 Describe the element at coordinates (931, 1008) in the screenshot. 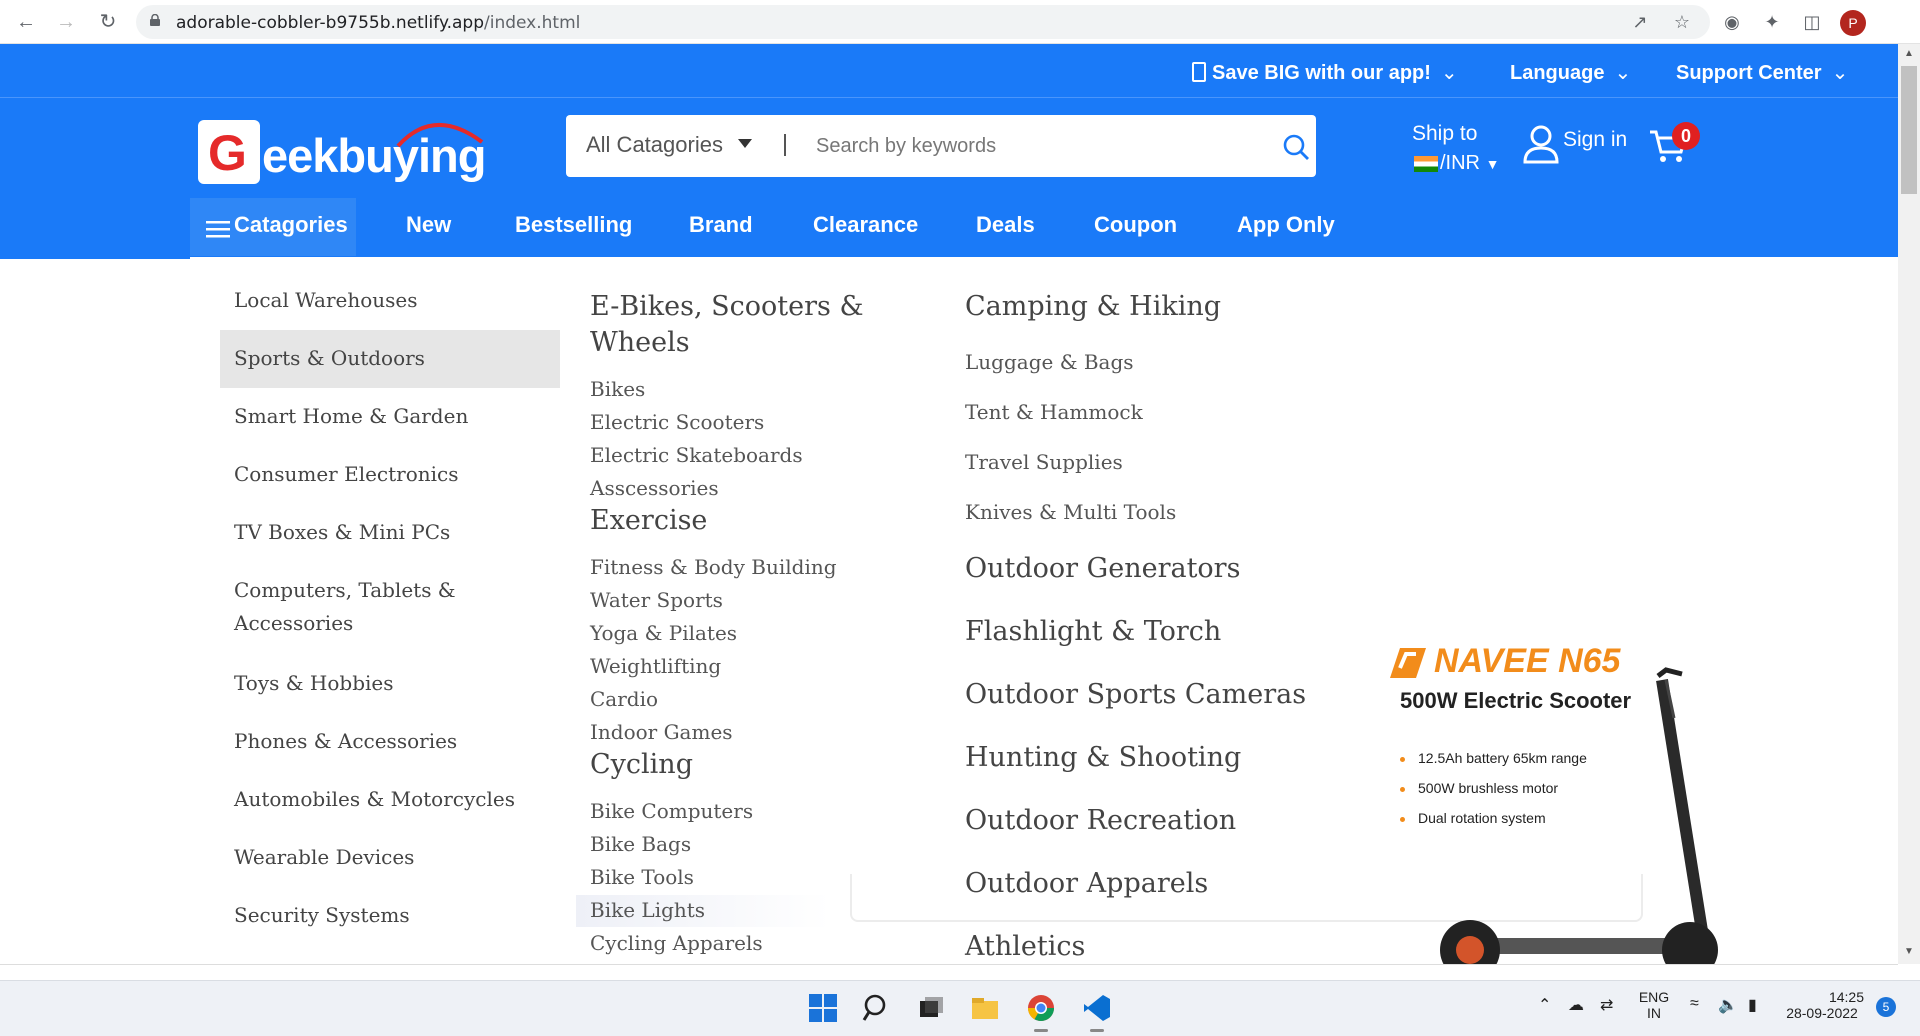

I see `task-view-icon` at that location.